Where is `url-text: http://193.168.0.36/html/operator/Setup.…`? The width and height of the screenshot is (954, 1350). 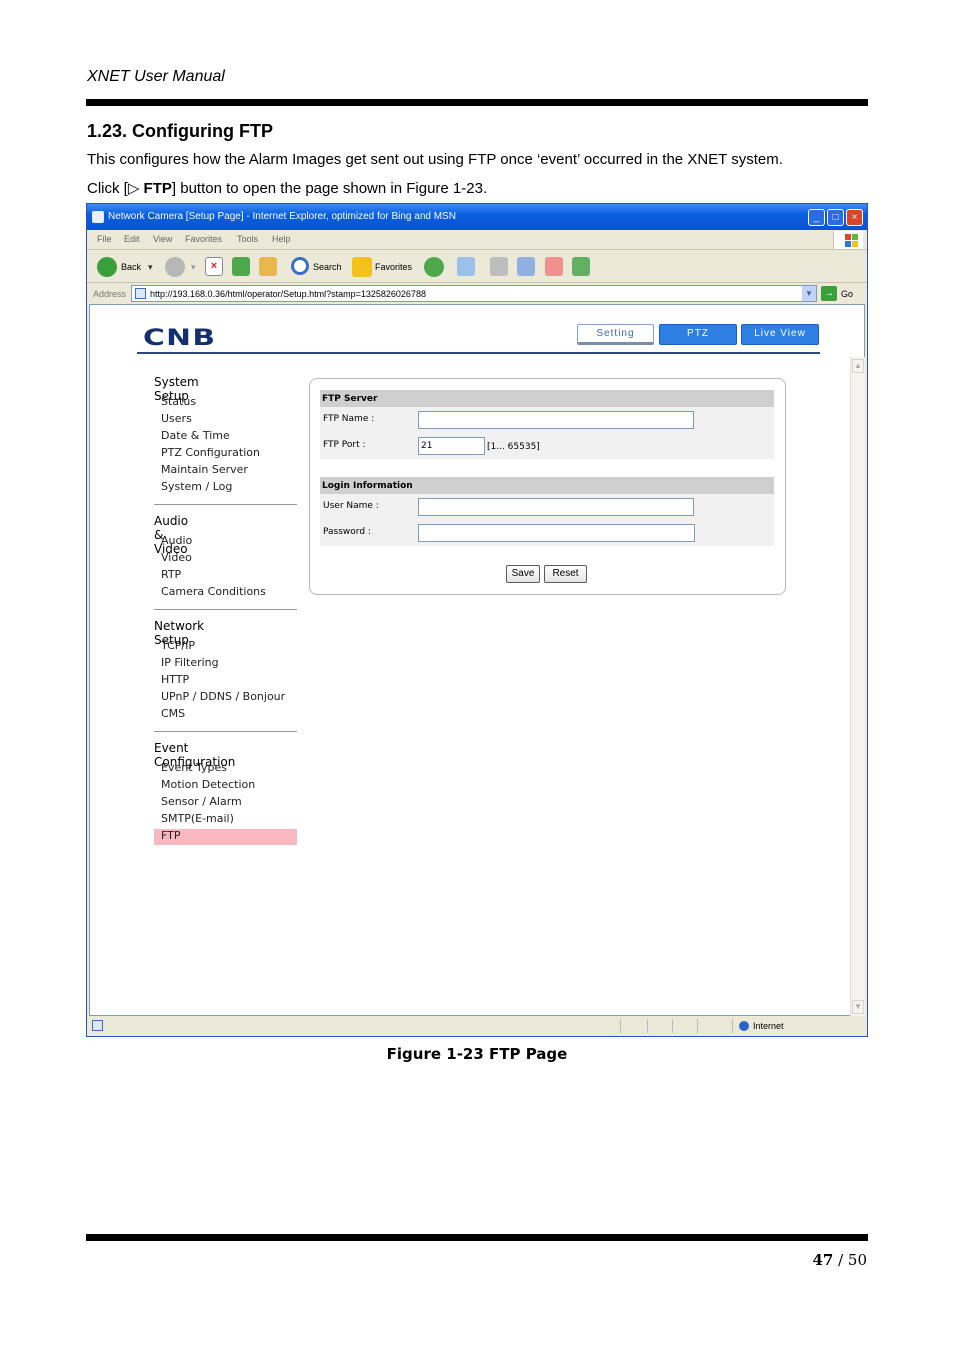 url-text: http://193.168.0.36/html/operator/Setup.… is located at coordinates (288, 294).